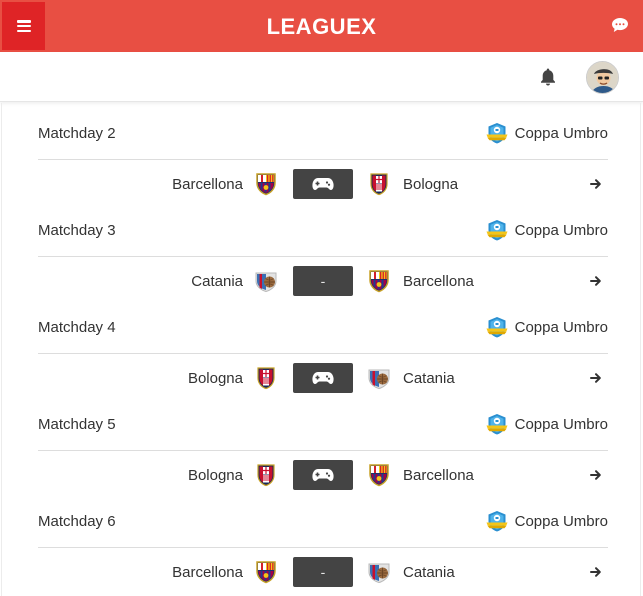 This screenshot has height=596, width=643. I want to click on matchday-label: Matchday 4, so click(77, 327).